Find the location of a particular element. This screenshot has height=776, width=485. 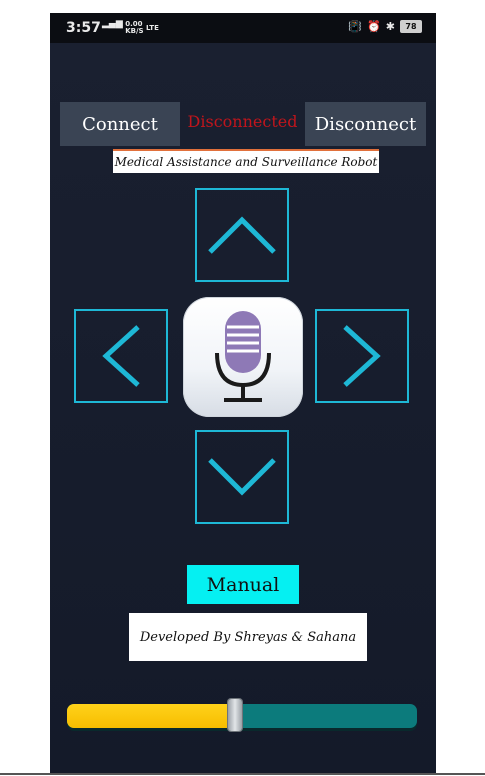

developer-credit: Developed By Shreyas & Sahana is located at coordinates (248, 637).